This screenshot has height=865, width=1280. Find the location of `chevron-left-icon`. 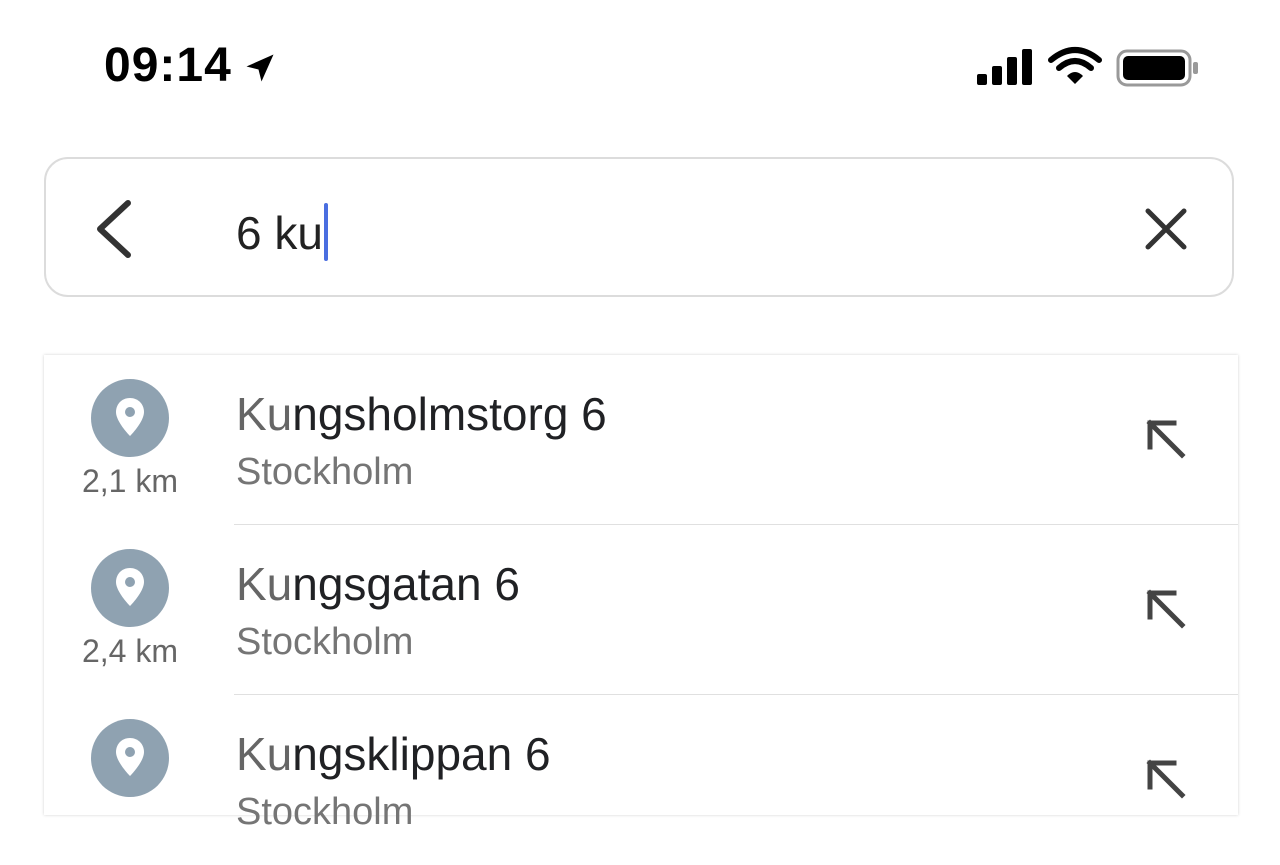

chevron-left-icon is located at coordinates (118, 229).